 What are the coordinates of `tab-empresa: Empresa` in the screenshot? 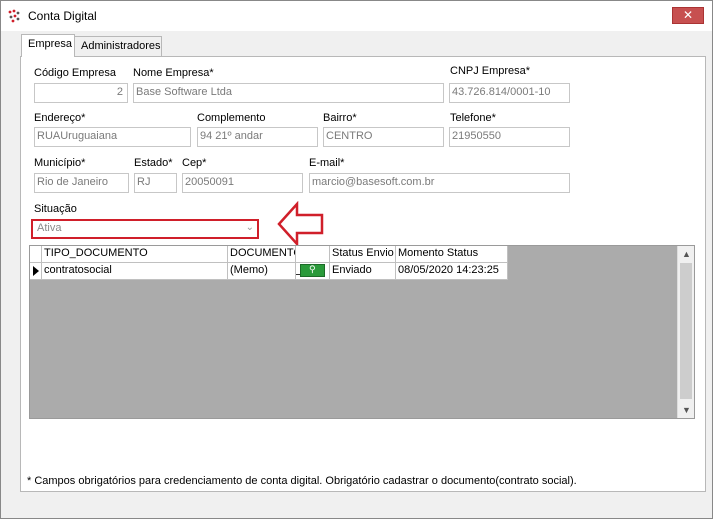 It's located at (48, 45).